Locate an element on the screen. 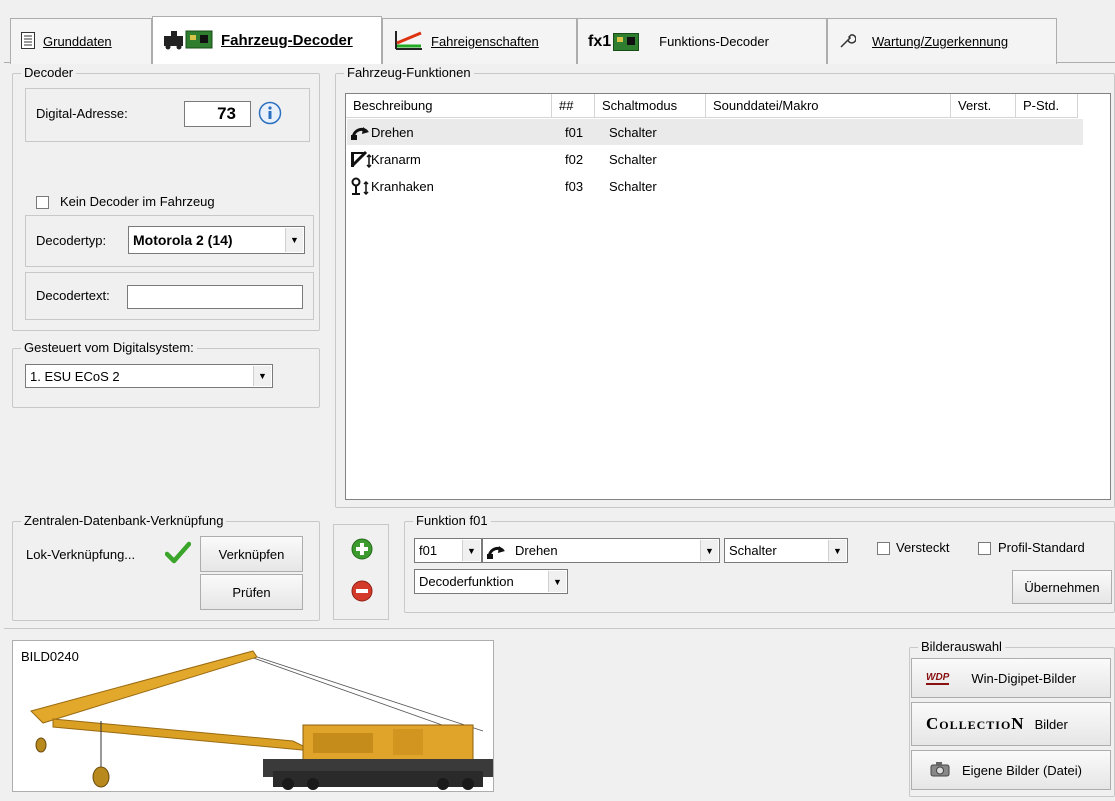 Image resolution: width=1115 pixels, height=801 pixels. digital-system-select: 1. ESU ECoS 2 ▼ is located at coordinates (149, 376).